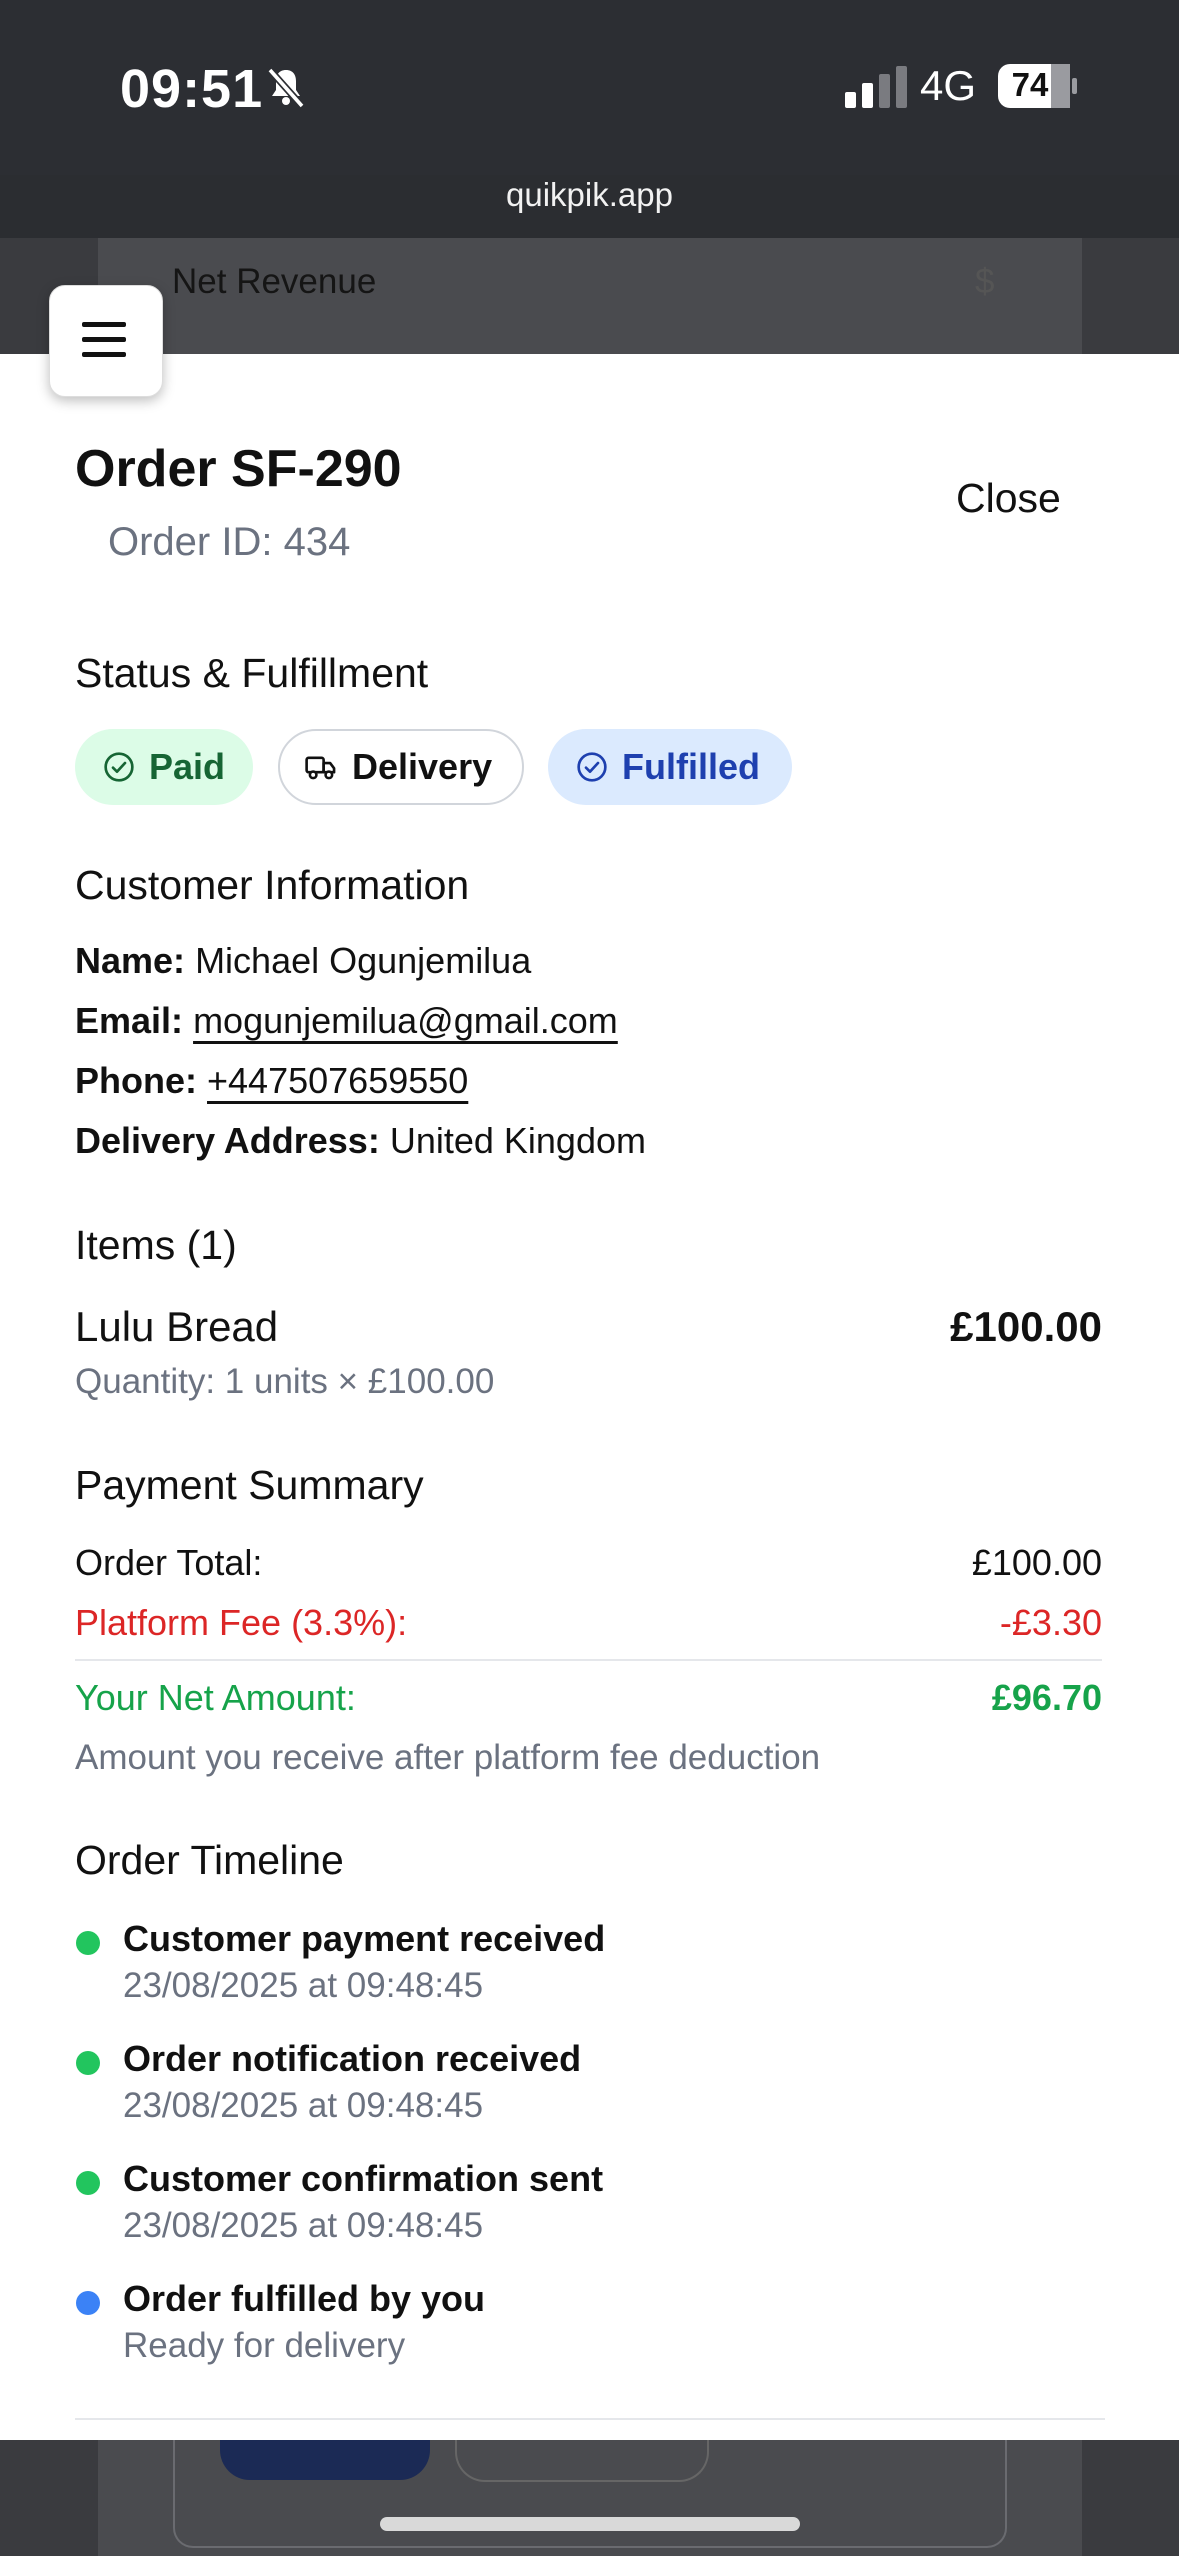 Image resolution: width=1179 pixels, height=2556 pixels. I want to click on platform-fee-row: Platform Fee (3.3%): -£3.30, so click(588, 1623).